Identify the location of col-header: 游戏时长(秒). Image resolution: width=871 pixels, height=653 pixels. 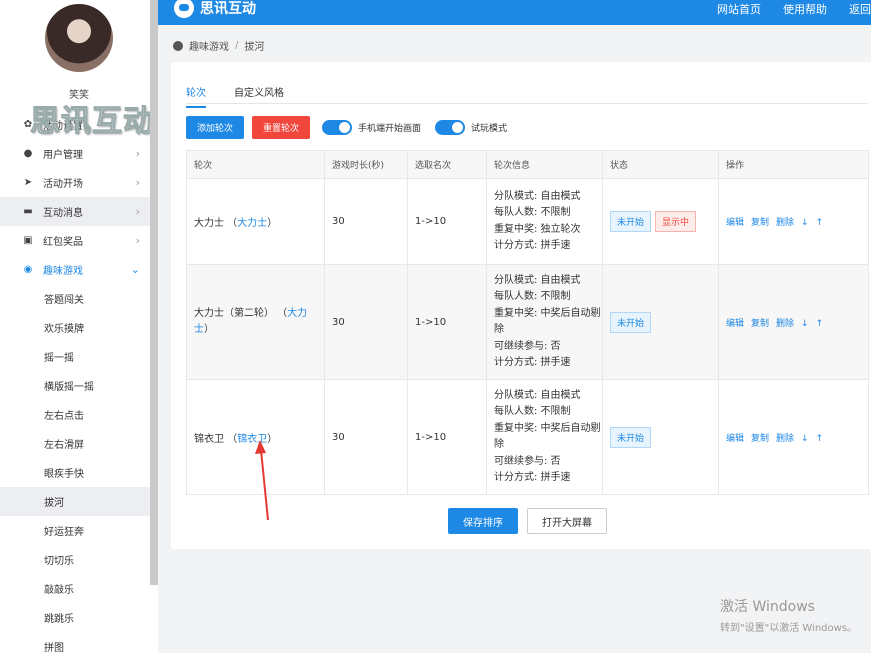
(366, 164).